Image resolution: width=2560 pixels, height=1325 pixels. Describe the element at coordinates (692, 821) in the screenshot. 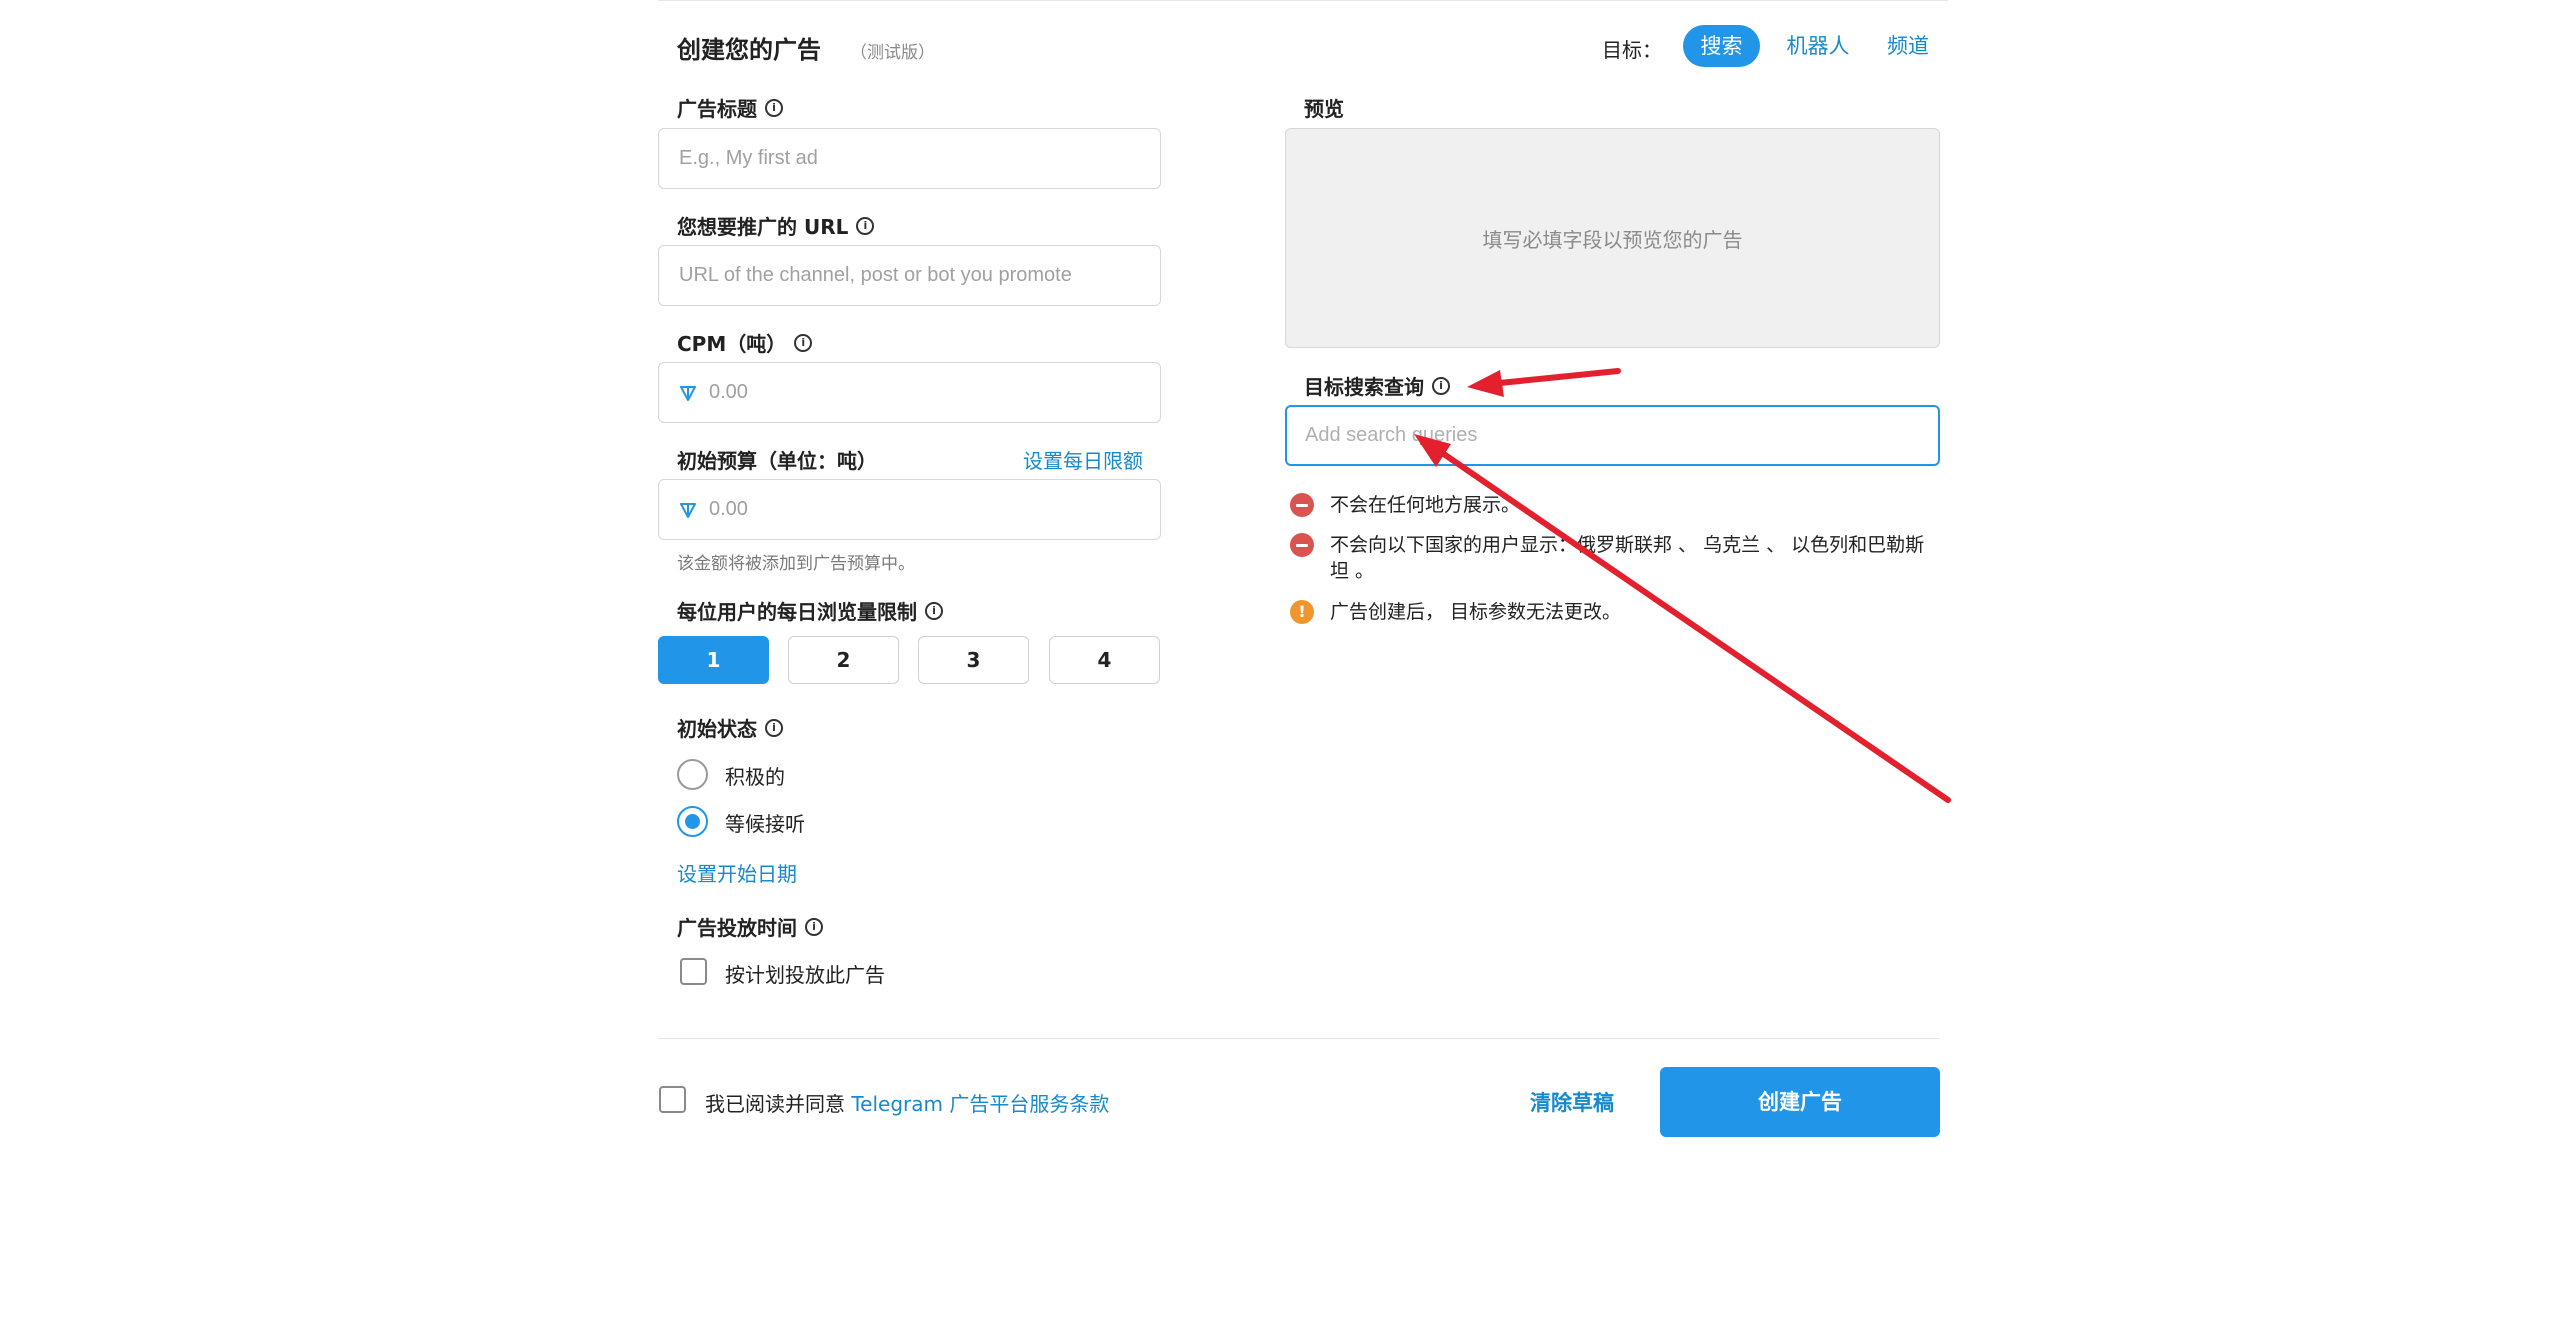

I see `status-on-hold-radio` at that location.